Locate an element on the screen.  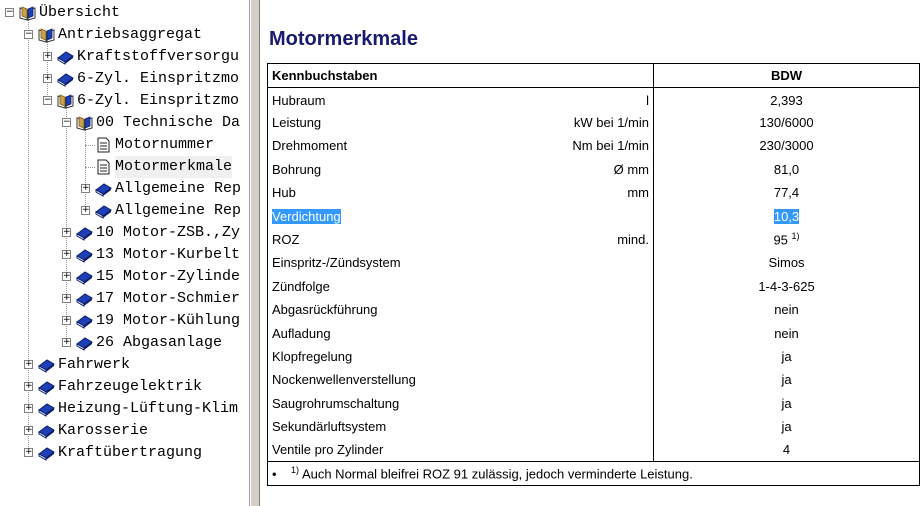
tree-node-label: Motormerkmale is located at coordinates (174, 167).